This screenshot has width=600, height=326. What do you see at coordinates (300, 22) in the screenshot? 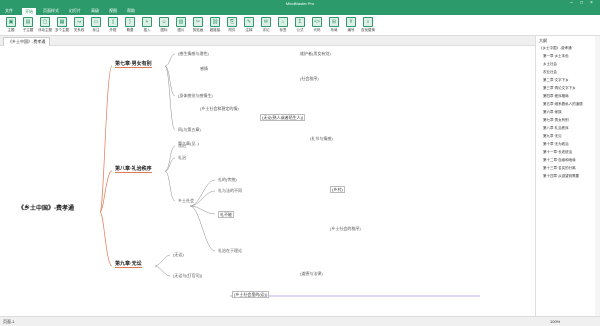
I see `ribbon-icon: Σ` at bounding box center [300, 22].